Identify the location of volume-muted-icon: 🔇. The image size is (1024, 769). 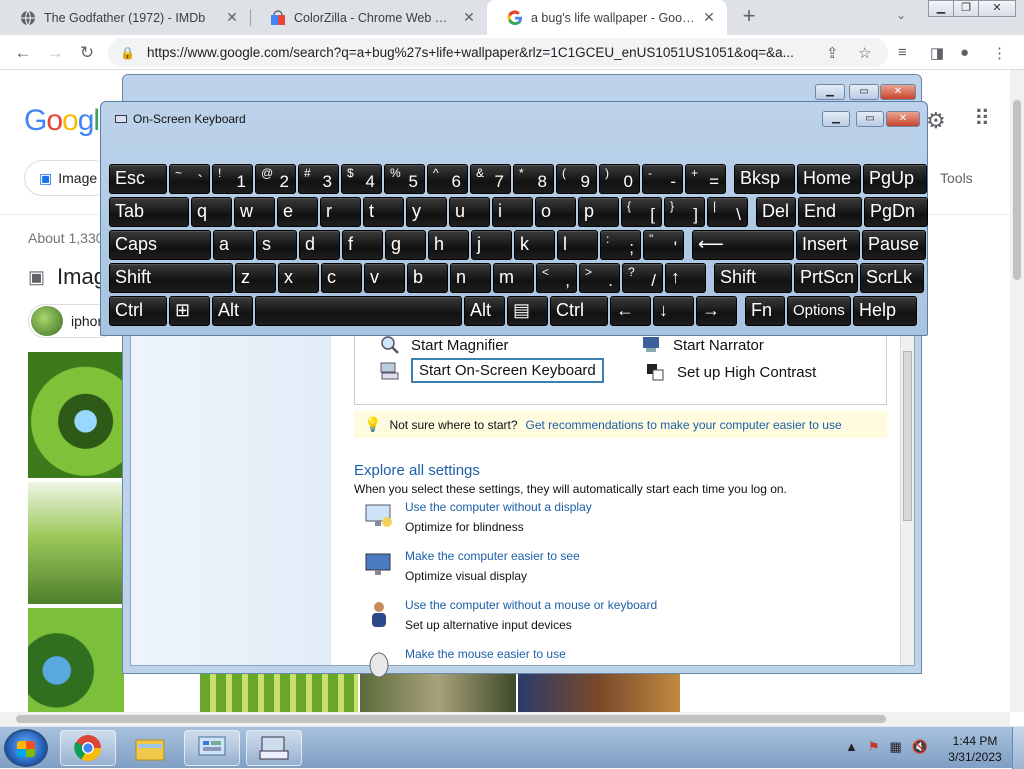
(920, 747).